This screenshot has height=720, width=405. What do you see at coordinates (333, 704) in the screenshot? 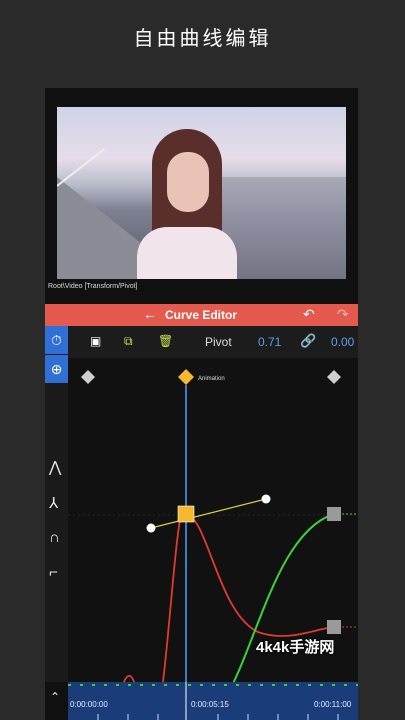
I see `time-end: 0:00:11:00` at bounding box center [333, 704].